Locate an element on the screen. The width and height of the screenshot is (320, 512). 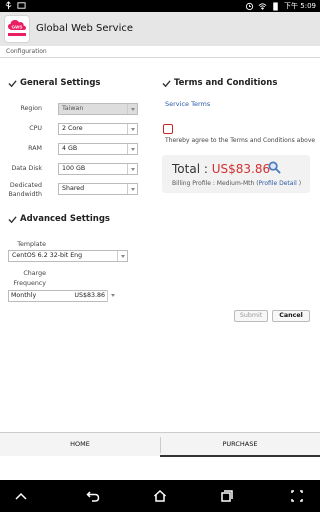
status-bar: 下午 5:09 is located at coordinates (160, 6).